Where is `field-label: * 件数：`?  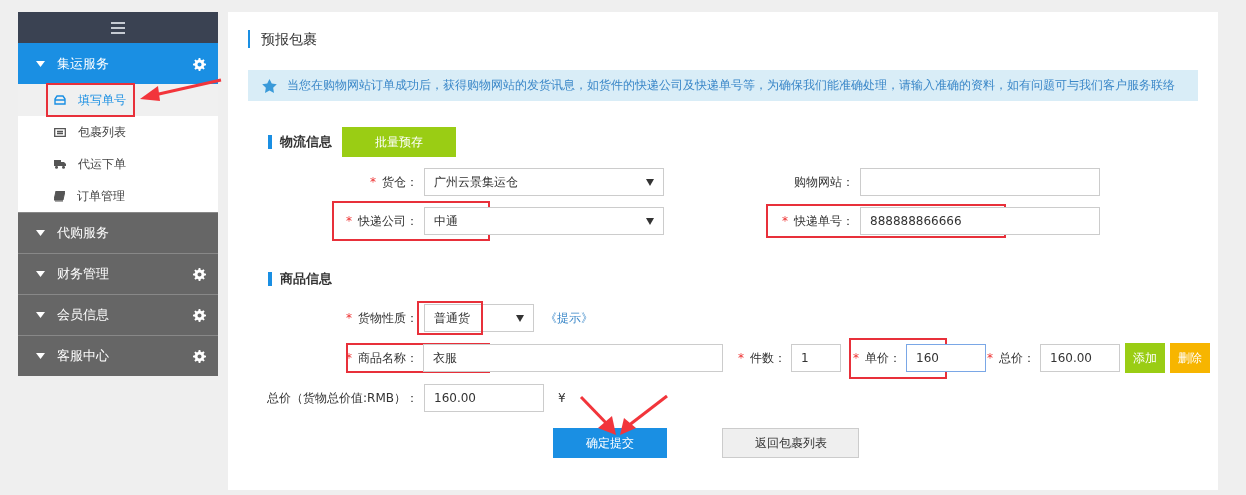 field-label: * 件数： is located at coordinates (762, 358).